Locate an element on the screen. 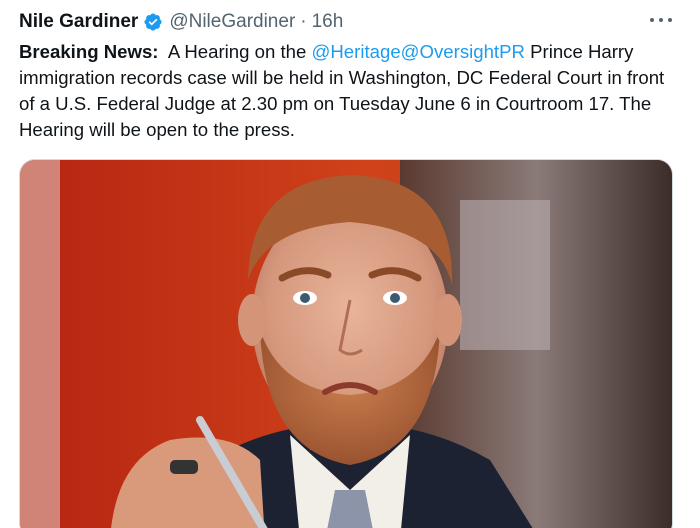 This screenshot has width=700, height=528. author-handle: @NileGardiner is located at coordinates (232, 22).